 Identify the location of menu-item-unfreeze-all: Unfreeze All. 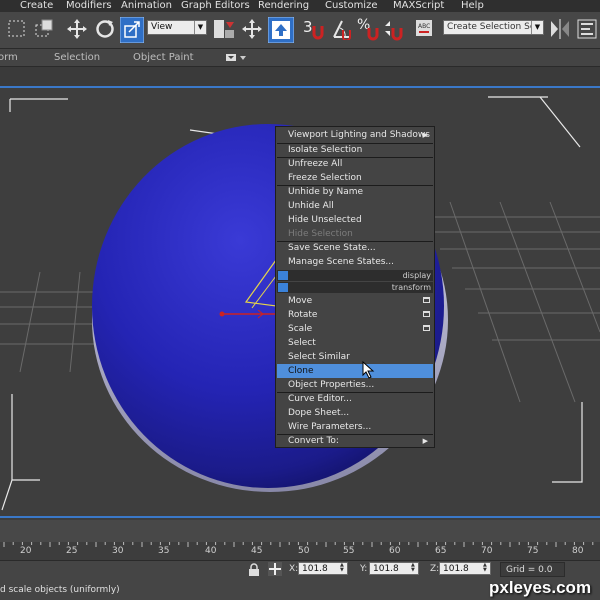
(355, 164).